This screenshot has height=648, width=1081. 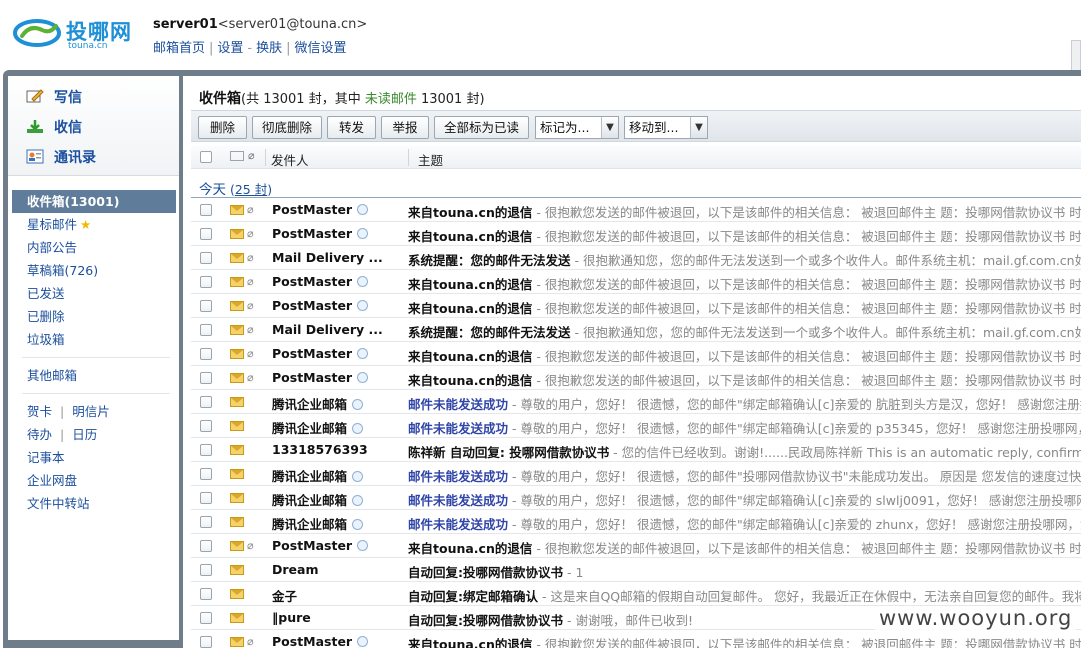 I want to click on forward-button: 转发, so click(x=351, y=127).